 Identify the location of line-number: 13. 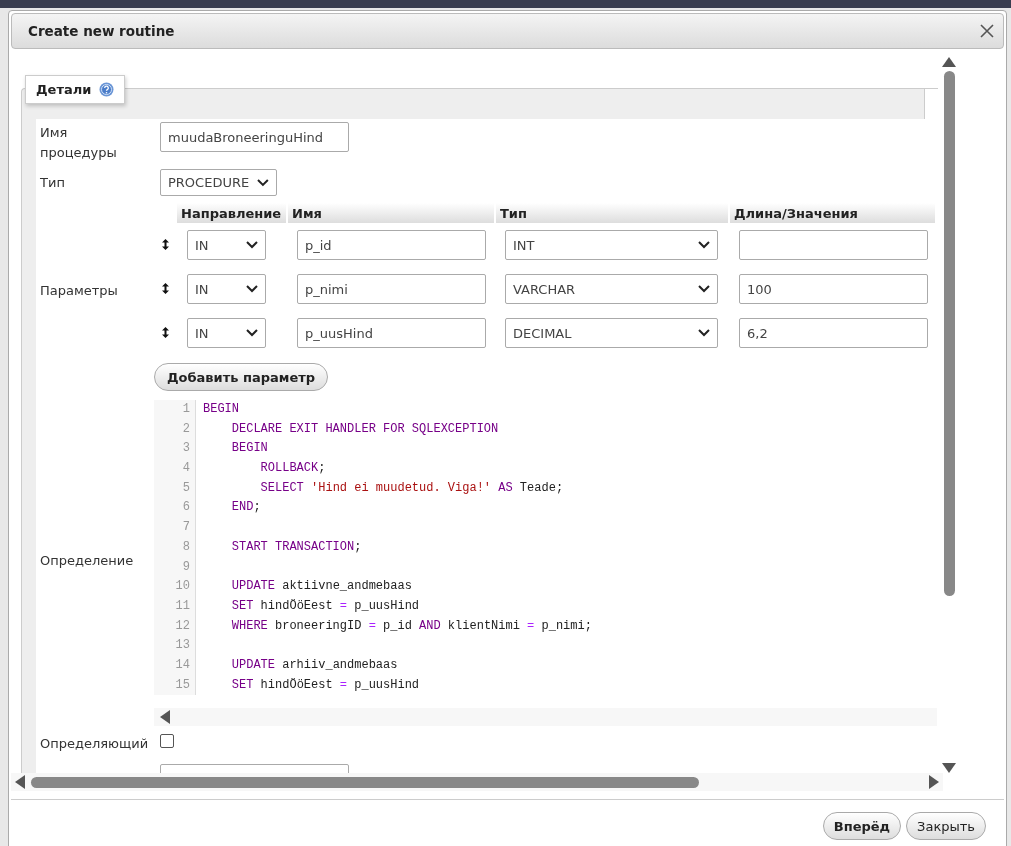
(175, 646).